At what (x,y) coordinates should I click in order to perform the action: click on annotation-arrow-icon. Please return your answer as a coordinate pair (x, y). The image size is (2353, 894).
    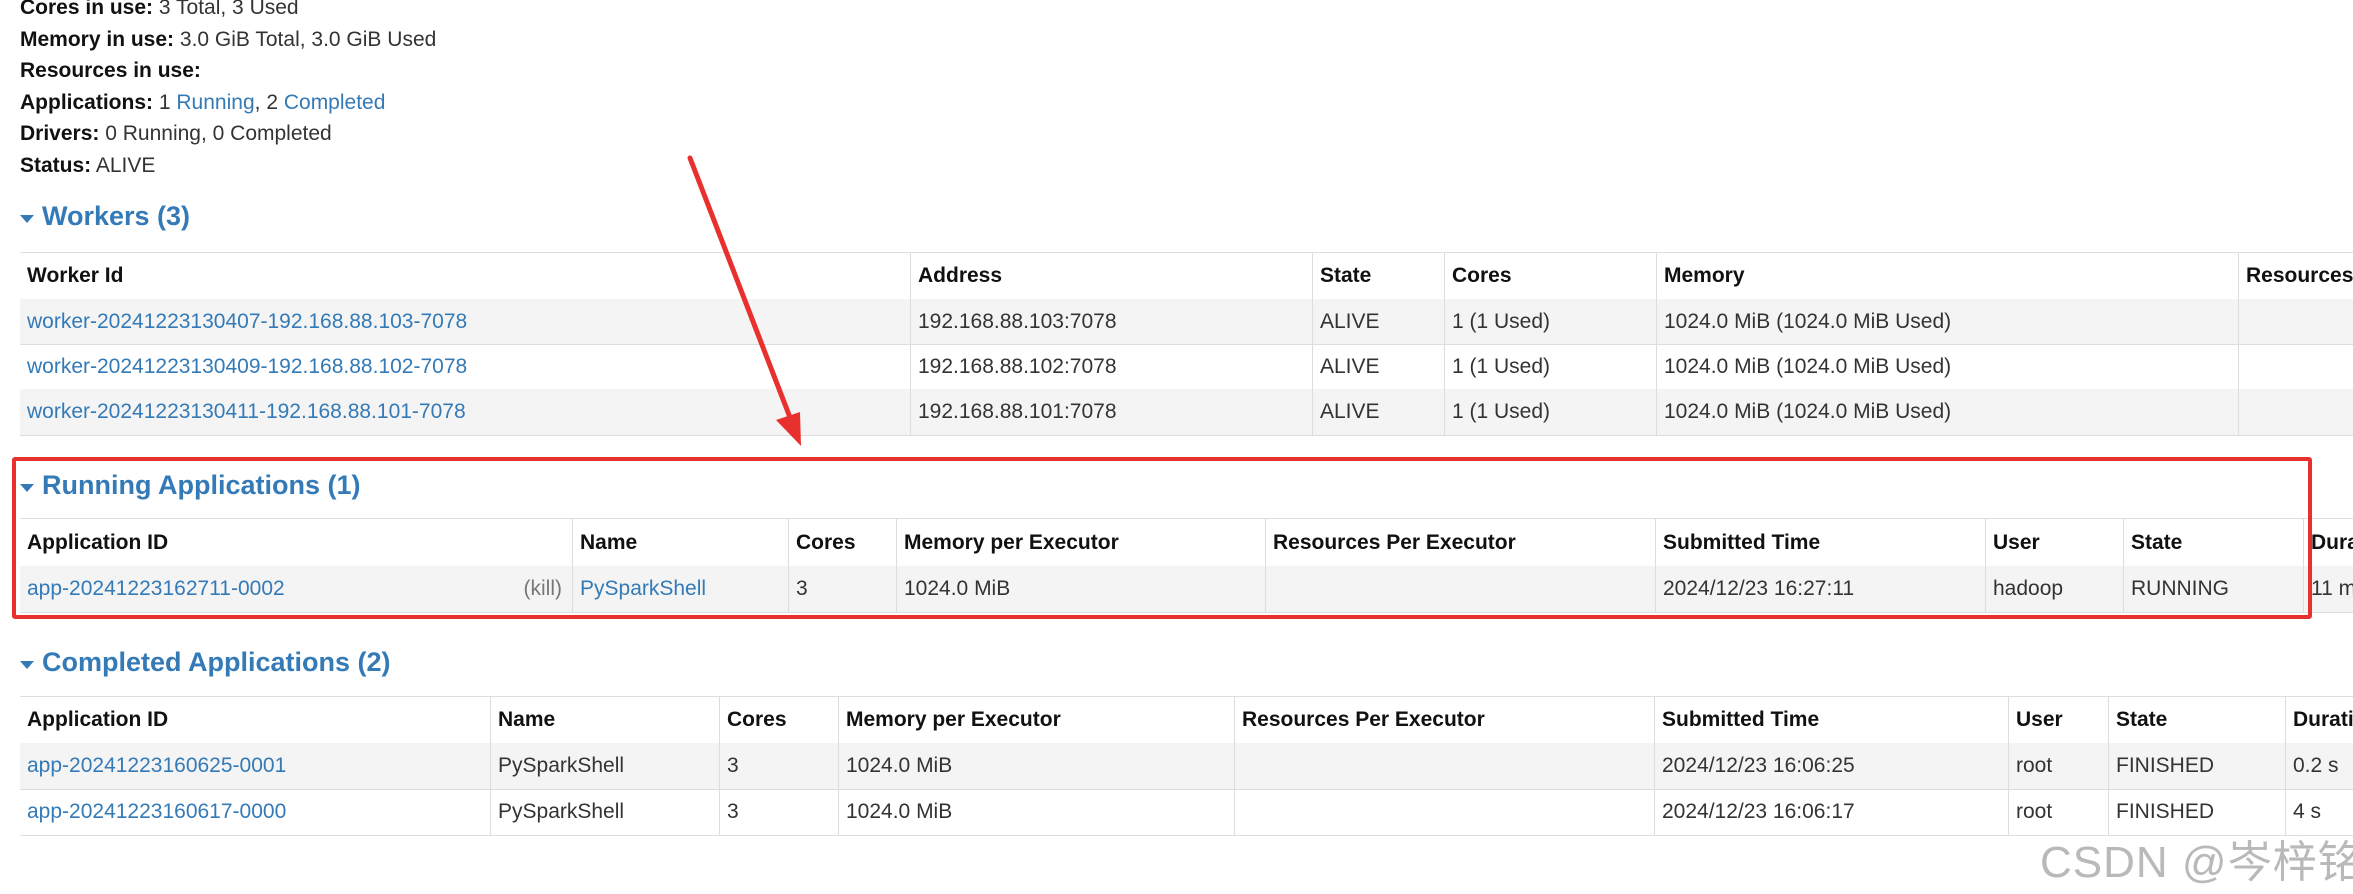
    Looking at the image, I should click on (744, 300).